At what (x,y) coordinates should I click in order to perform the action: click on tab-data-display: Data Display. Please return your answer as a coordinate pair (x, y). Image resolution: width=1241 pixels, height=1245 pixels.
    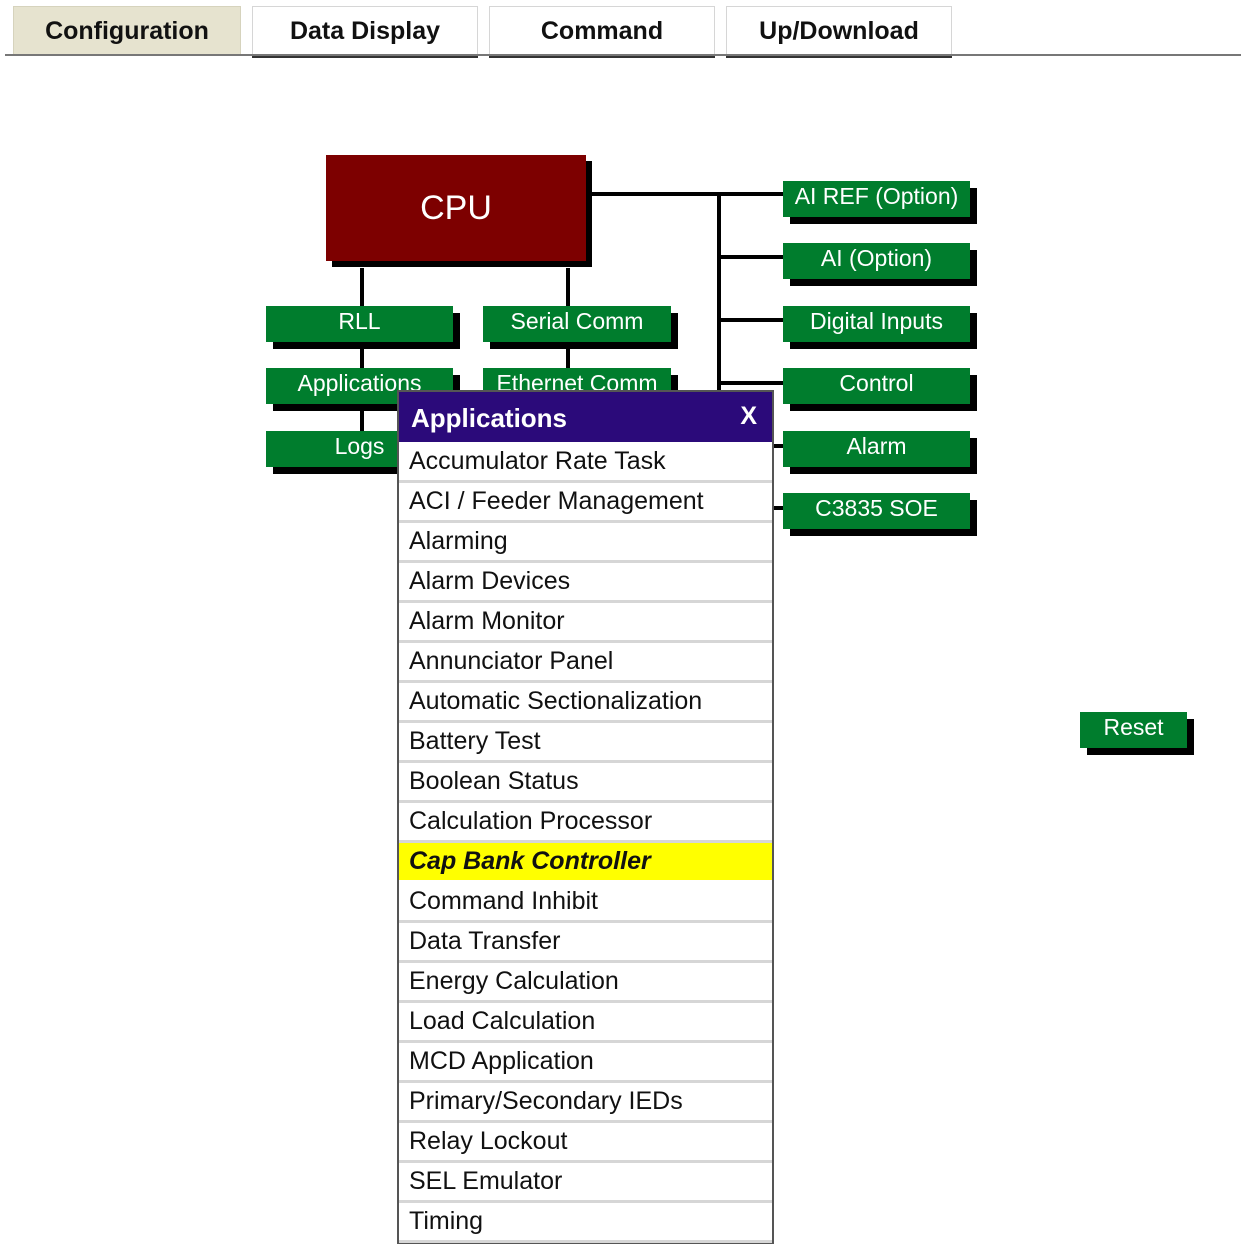
    Looking at the image, I should click on (365, 32).